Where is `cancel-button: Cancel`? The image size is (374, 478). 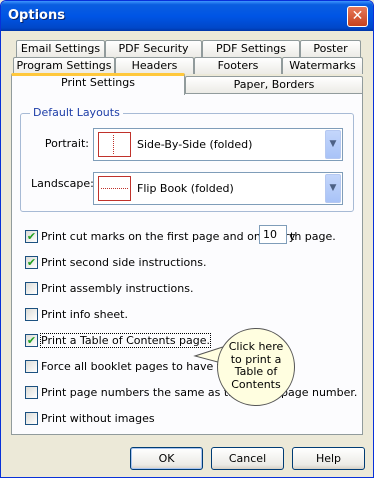
cancel-button: Cancel is located at coordinates (247, 458).